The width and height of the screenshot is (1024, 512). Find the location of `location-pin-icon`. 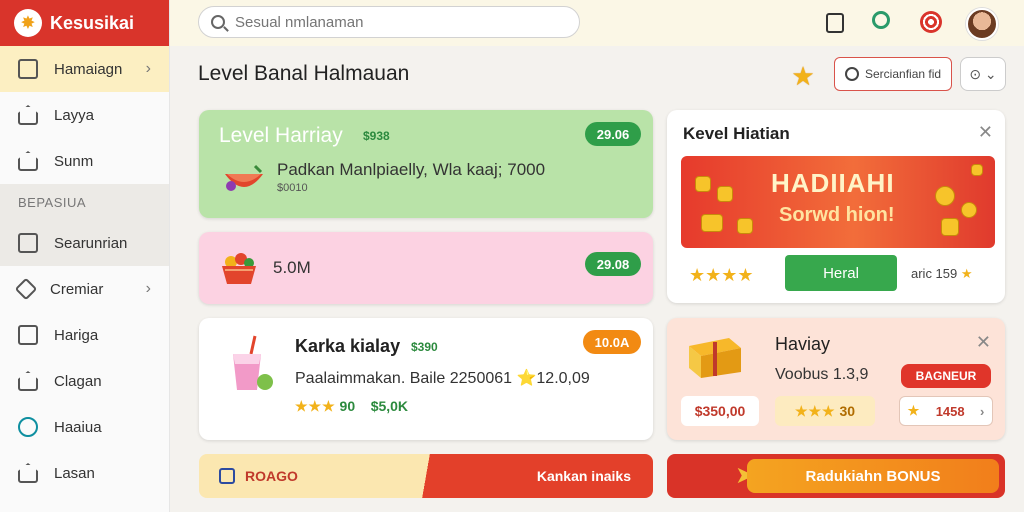

location-pin-icon is located at coordinates (881, 20).